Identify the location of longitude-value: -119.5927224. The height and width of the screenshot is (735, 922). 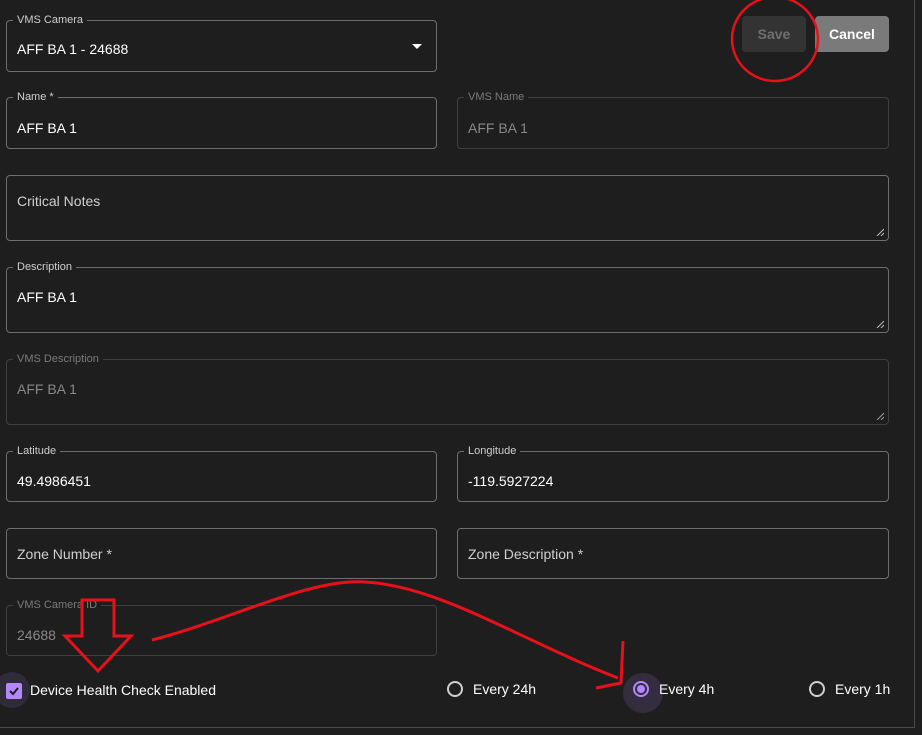
(511, 481).